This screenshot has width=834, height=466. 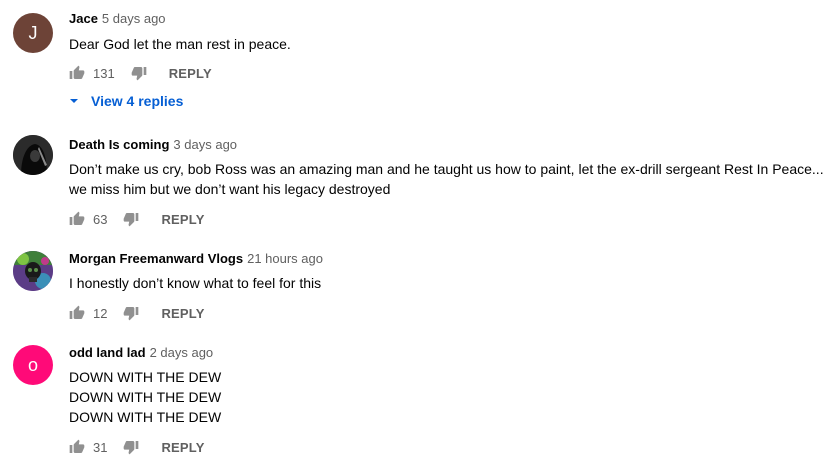 What do you see at coordinates (100, 313) in the screenshot?
I see `like-count: 12` at bounding box center [100, 313].